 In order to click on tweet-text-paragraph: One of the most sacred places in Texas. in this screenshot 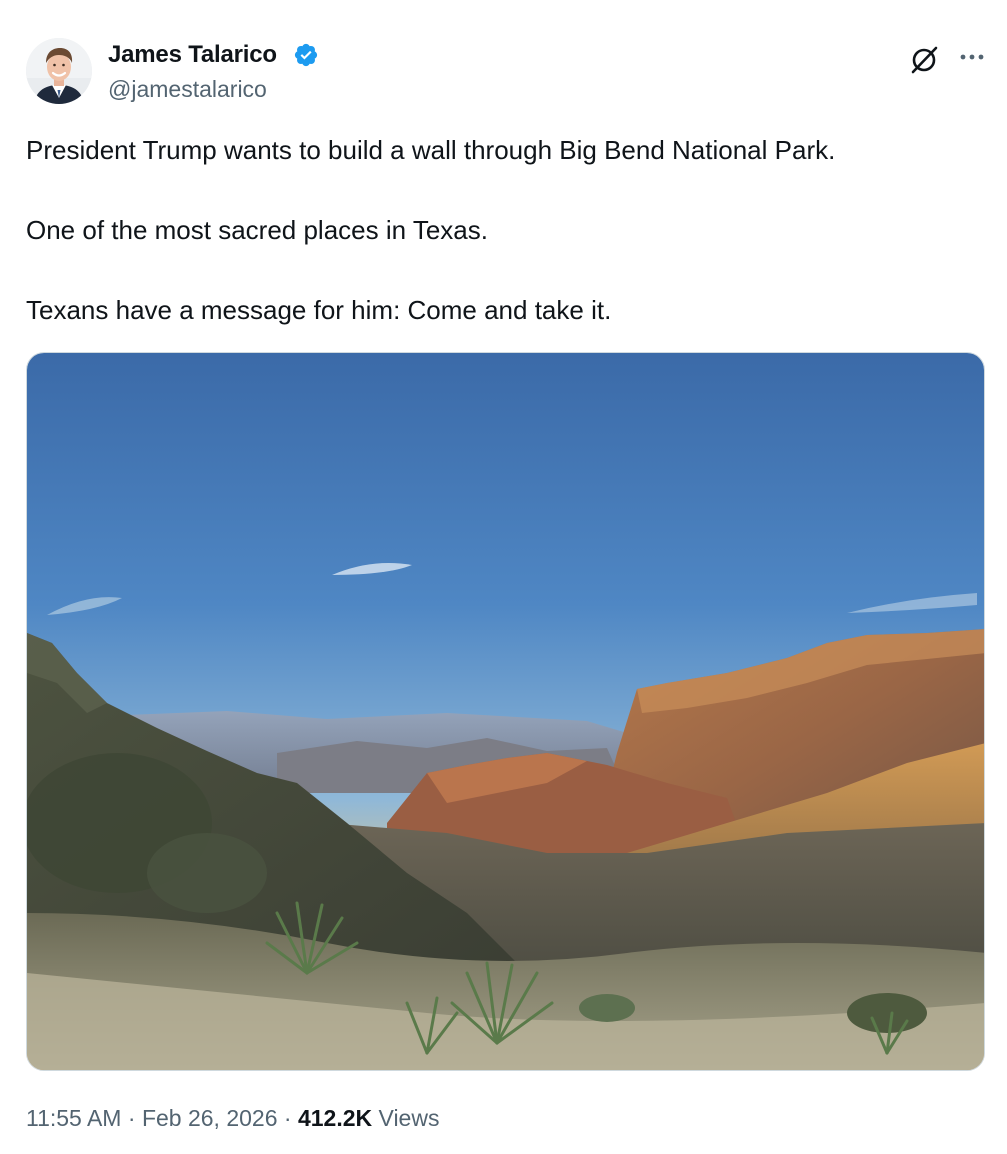, I will do `click(257, 230)`.